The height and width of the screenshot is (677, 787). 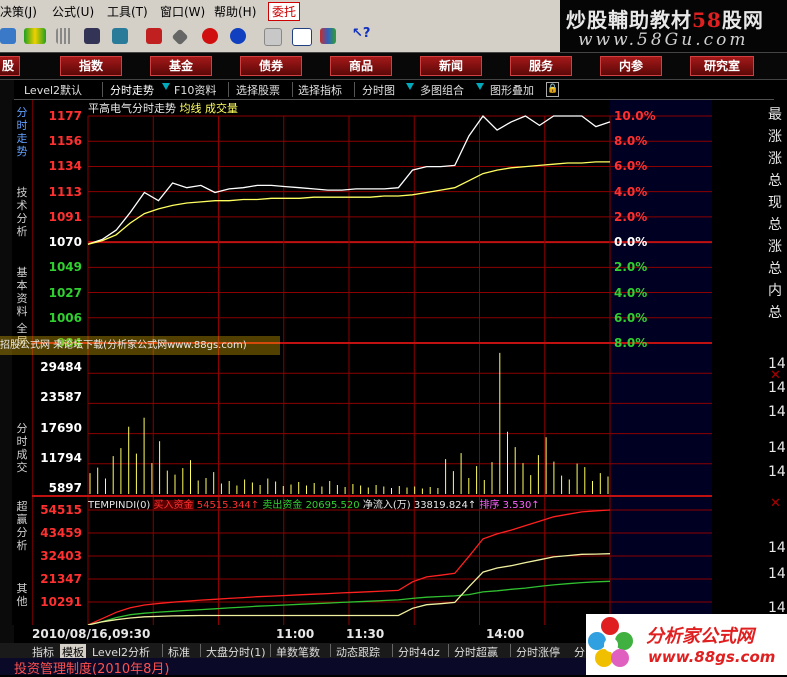 I want to click on clipboard-icon, so click(x=273, y=37).